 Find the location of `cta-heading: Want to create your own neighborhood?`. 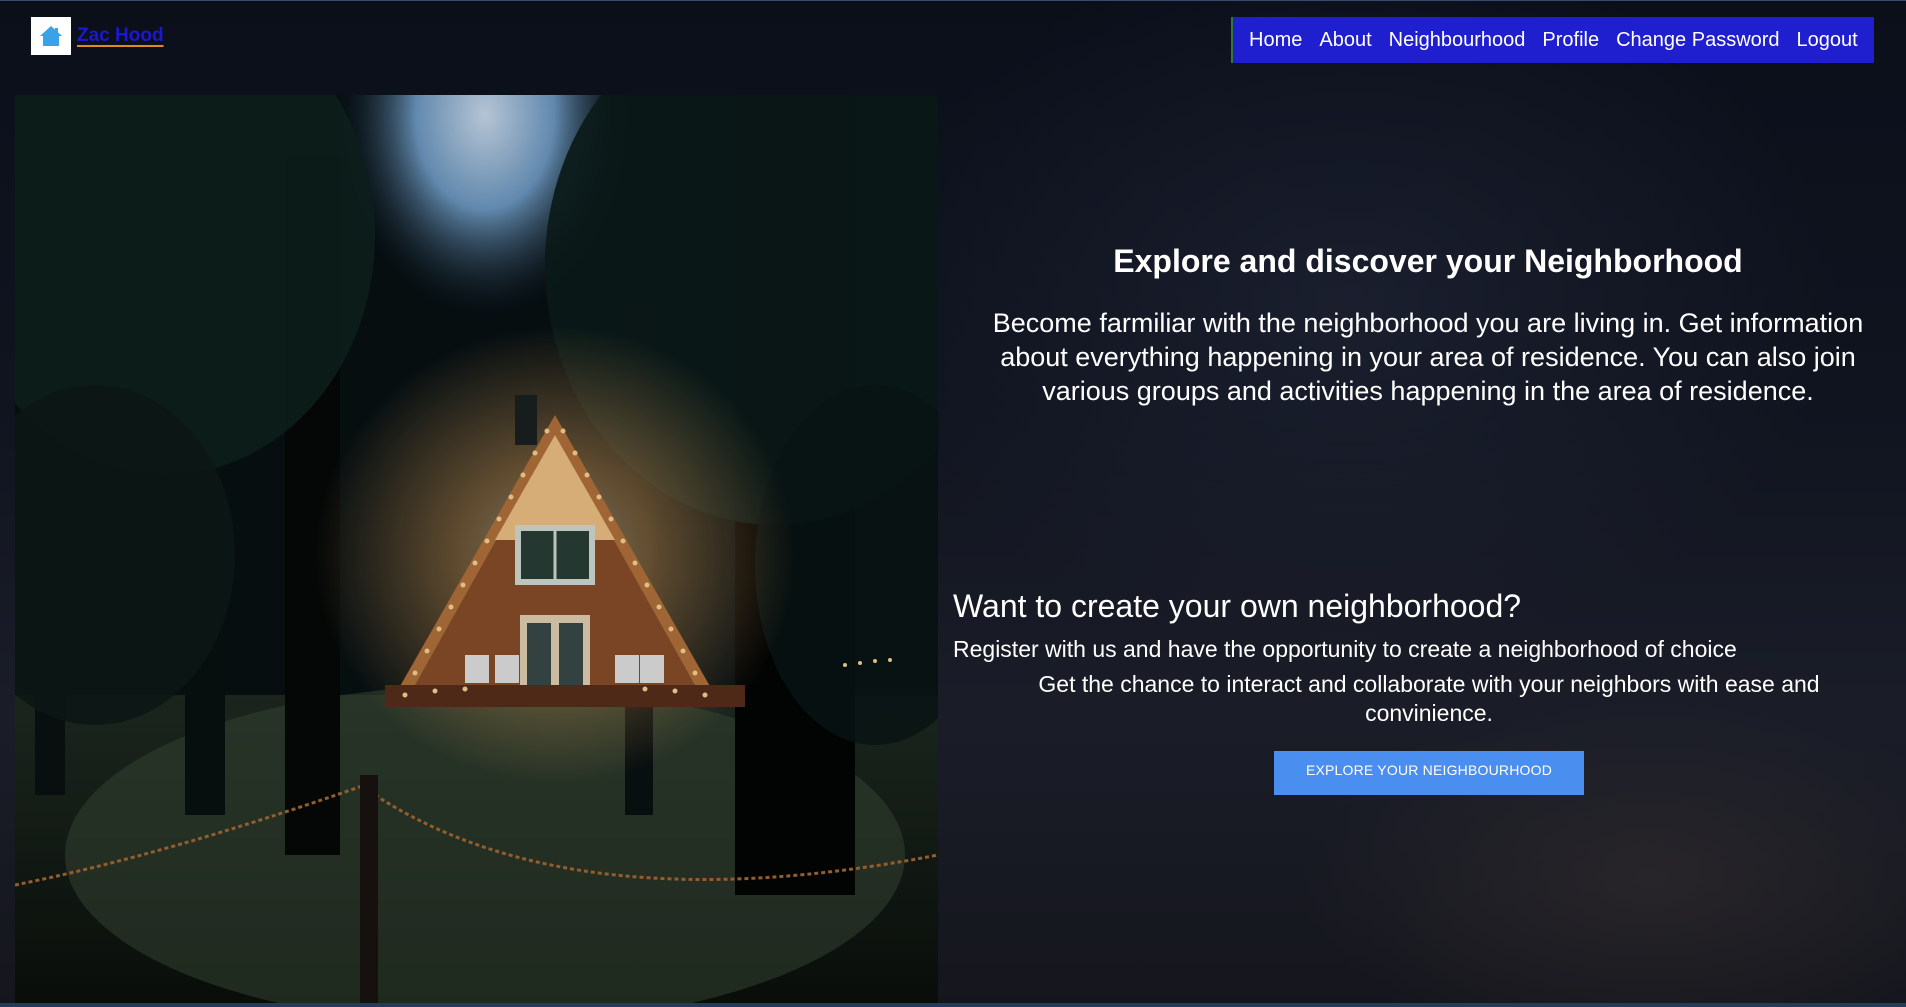

cta-heading: Want to create your own neighborhood? is located at coordinates (1237, 606).